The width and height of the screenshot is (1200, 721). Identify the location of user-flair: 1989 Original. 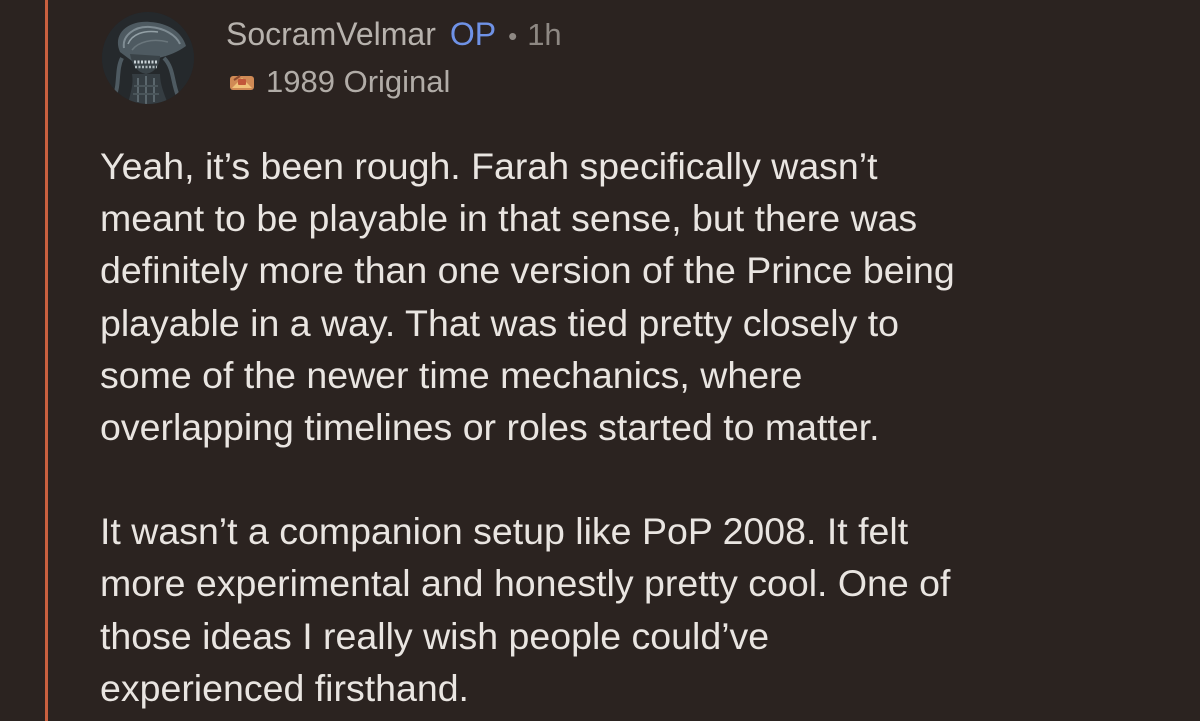
(703, 82).